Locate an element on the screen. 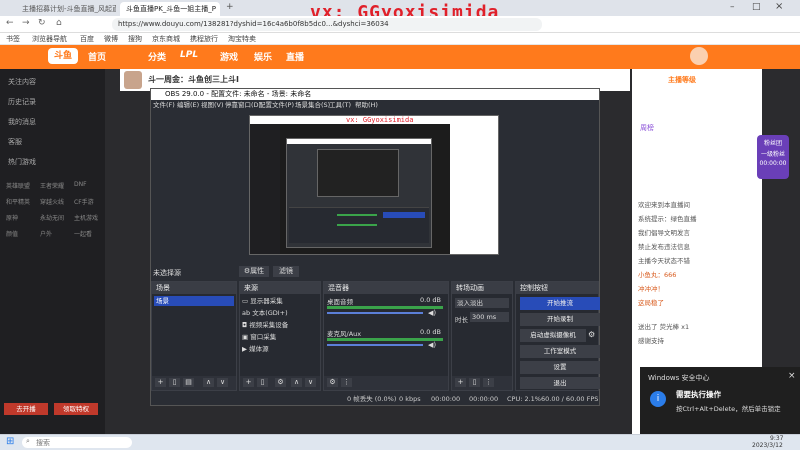  nav-home: 首页 is located at coordinates (97, 56).